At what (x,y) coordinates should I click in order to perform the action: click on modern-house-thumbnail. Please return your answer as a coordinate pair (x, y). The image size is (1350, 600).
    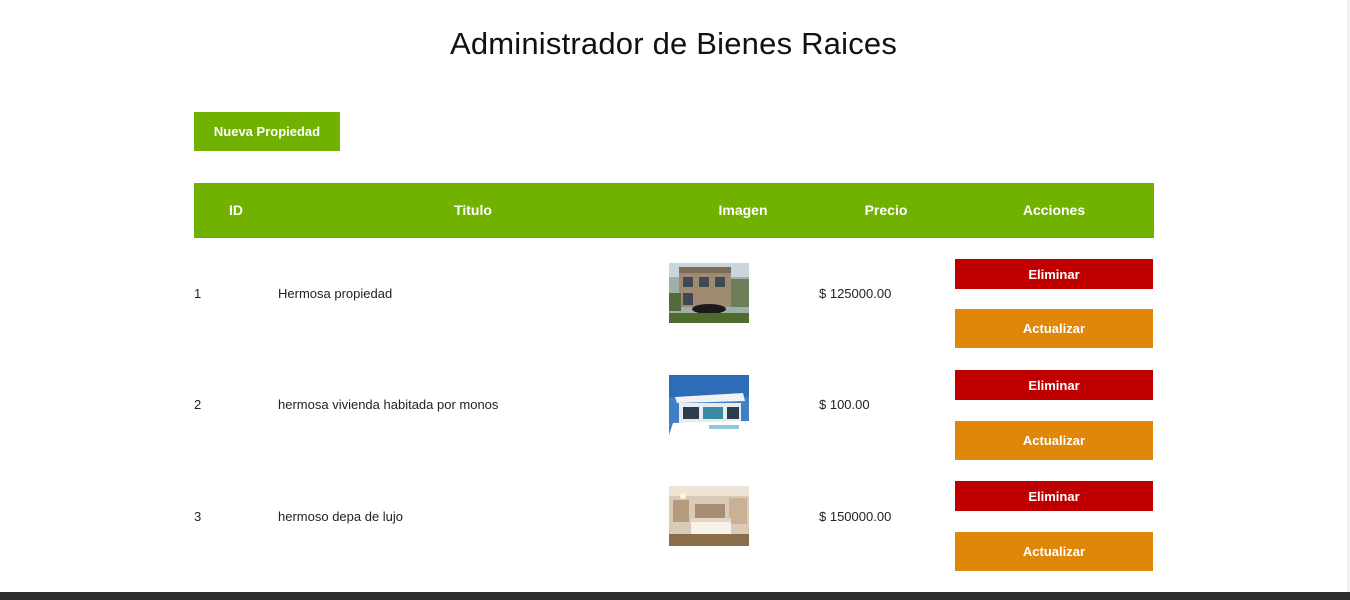
    Looking at the image, I should click on (709, 405).